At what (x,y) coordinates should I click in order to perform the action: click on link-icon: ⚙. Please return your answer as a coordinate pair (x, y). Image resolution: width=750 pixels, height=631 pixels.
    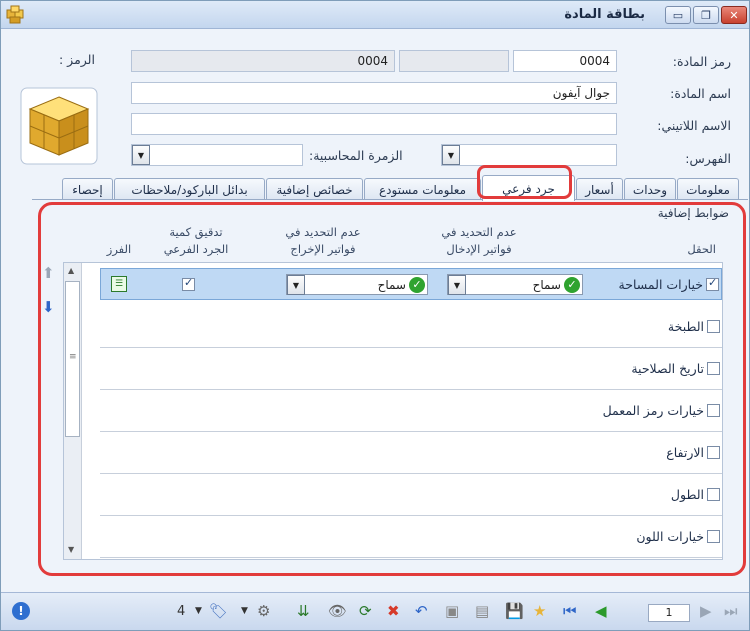
    Looking at the image, I should click on (263, 611).